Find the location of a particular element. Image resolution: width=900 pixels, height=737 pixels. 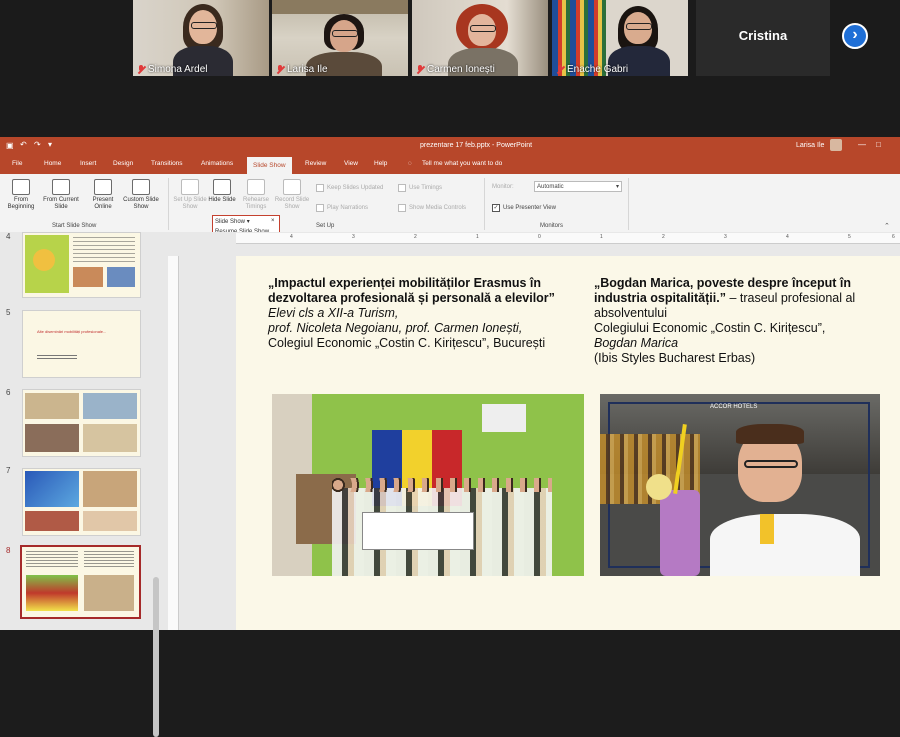

chevron-right-icon: › is located at coordinates (855, 34).